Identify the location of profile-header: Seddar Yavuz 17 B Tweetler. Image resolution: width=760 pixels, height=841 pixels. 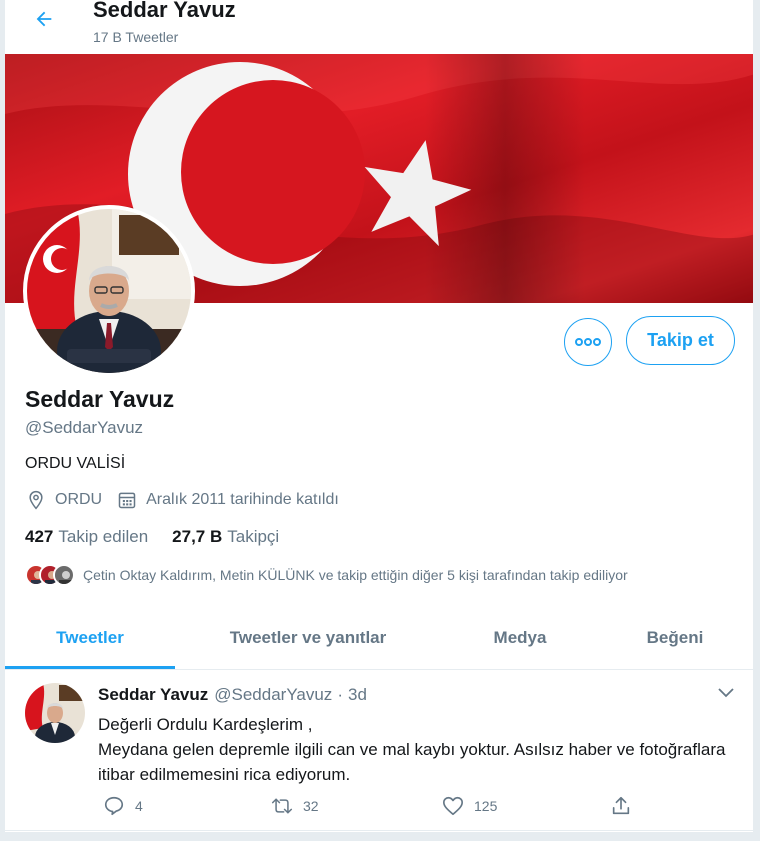
(379, 27).